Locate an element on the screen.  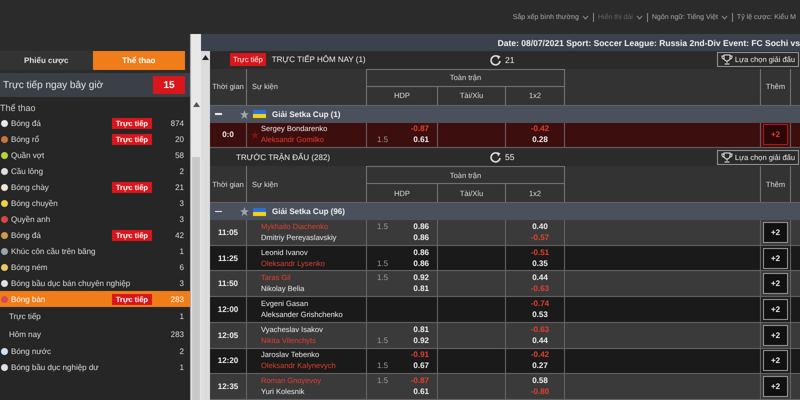
sidebar-item: Bóng chuyền 3 is located at coordinates (95, 203).